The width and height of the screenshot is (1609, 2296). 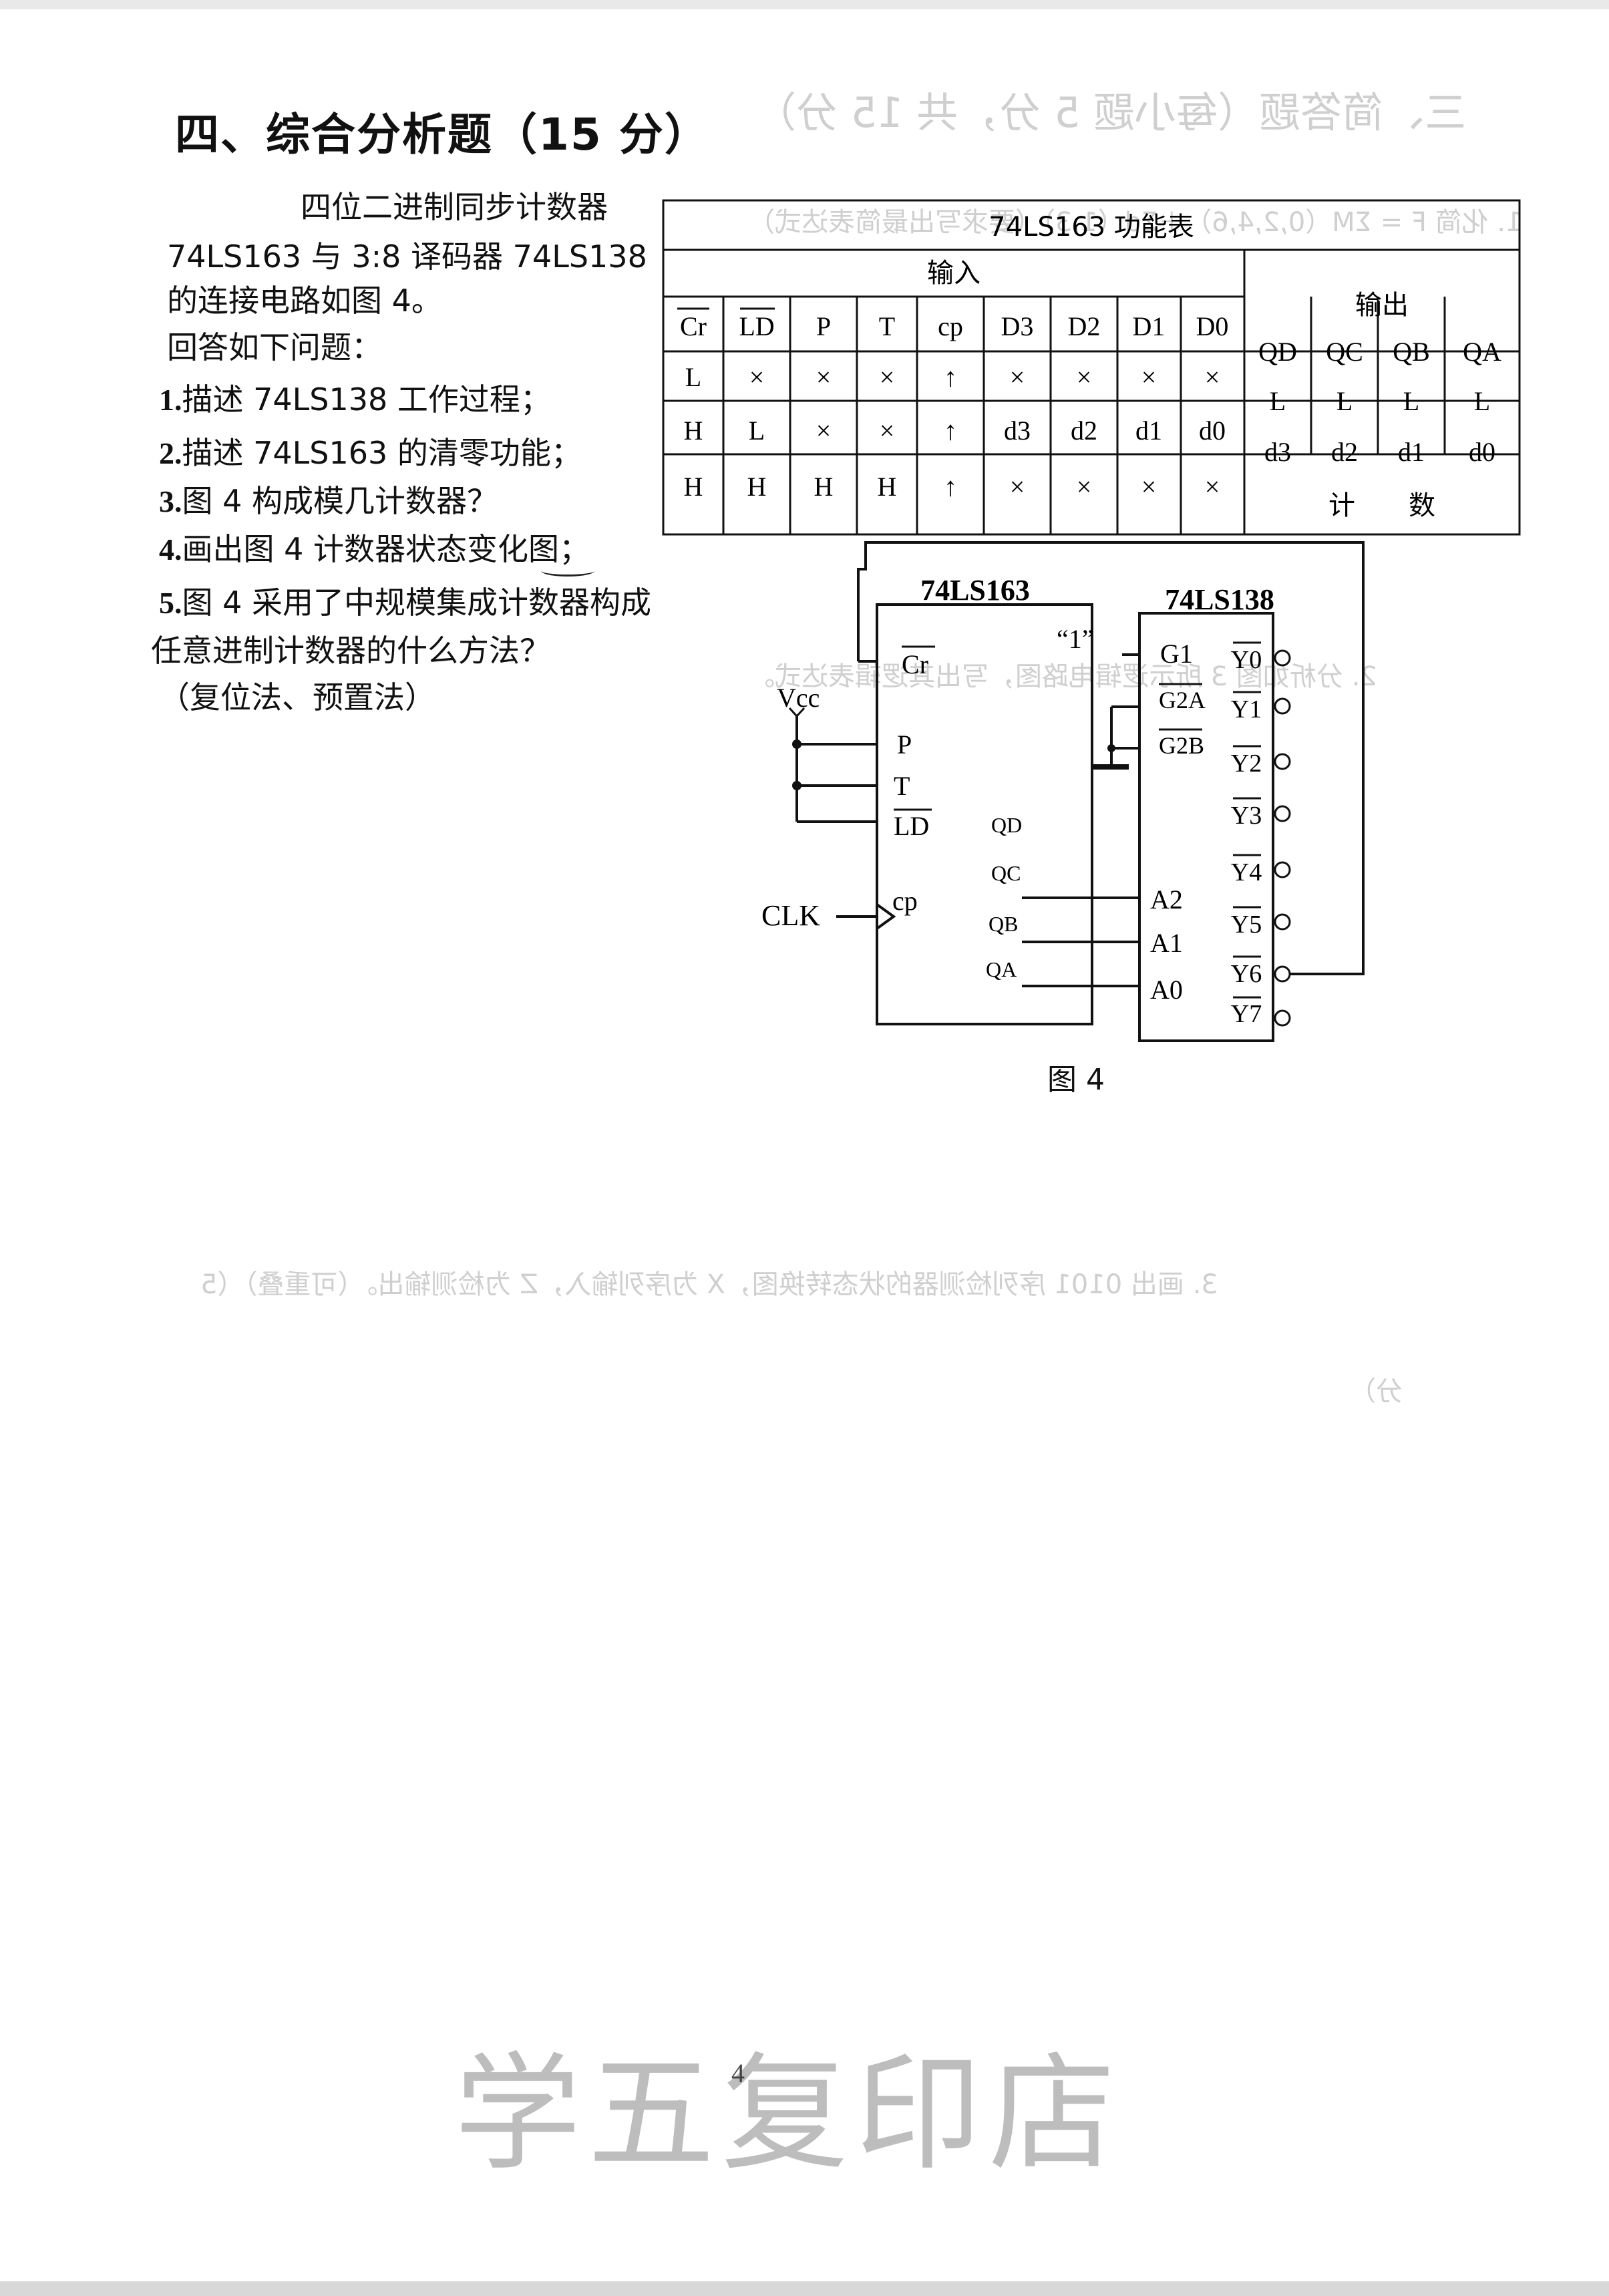 What do you see at coordinates (915, 664) in the screenshot?
I see `pin-cr: Cr` at bounding box center [915, 664].